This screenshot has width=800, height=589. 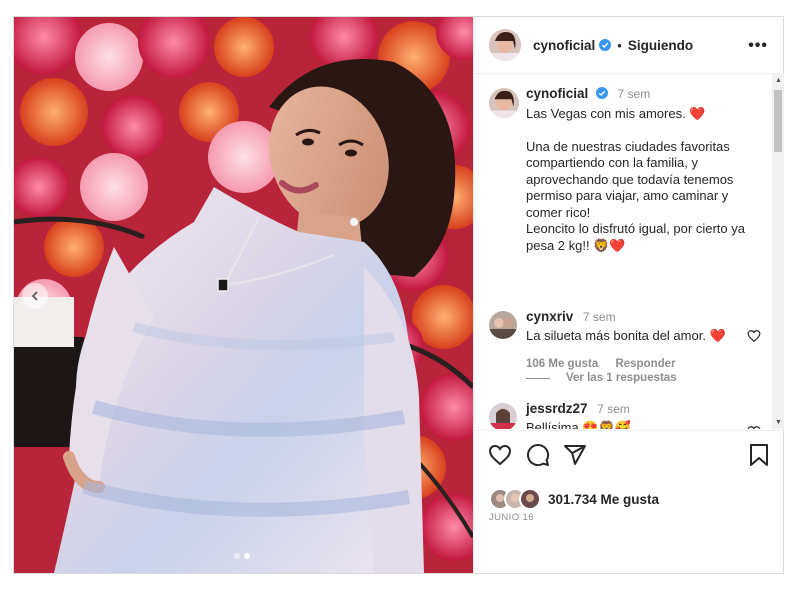 What do you see at coordinates (778, 422) in the screenshot?
I see `scroll-down-icon: ▼` at bounding box center [778, 422].